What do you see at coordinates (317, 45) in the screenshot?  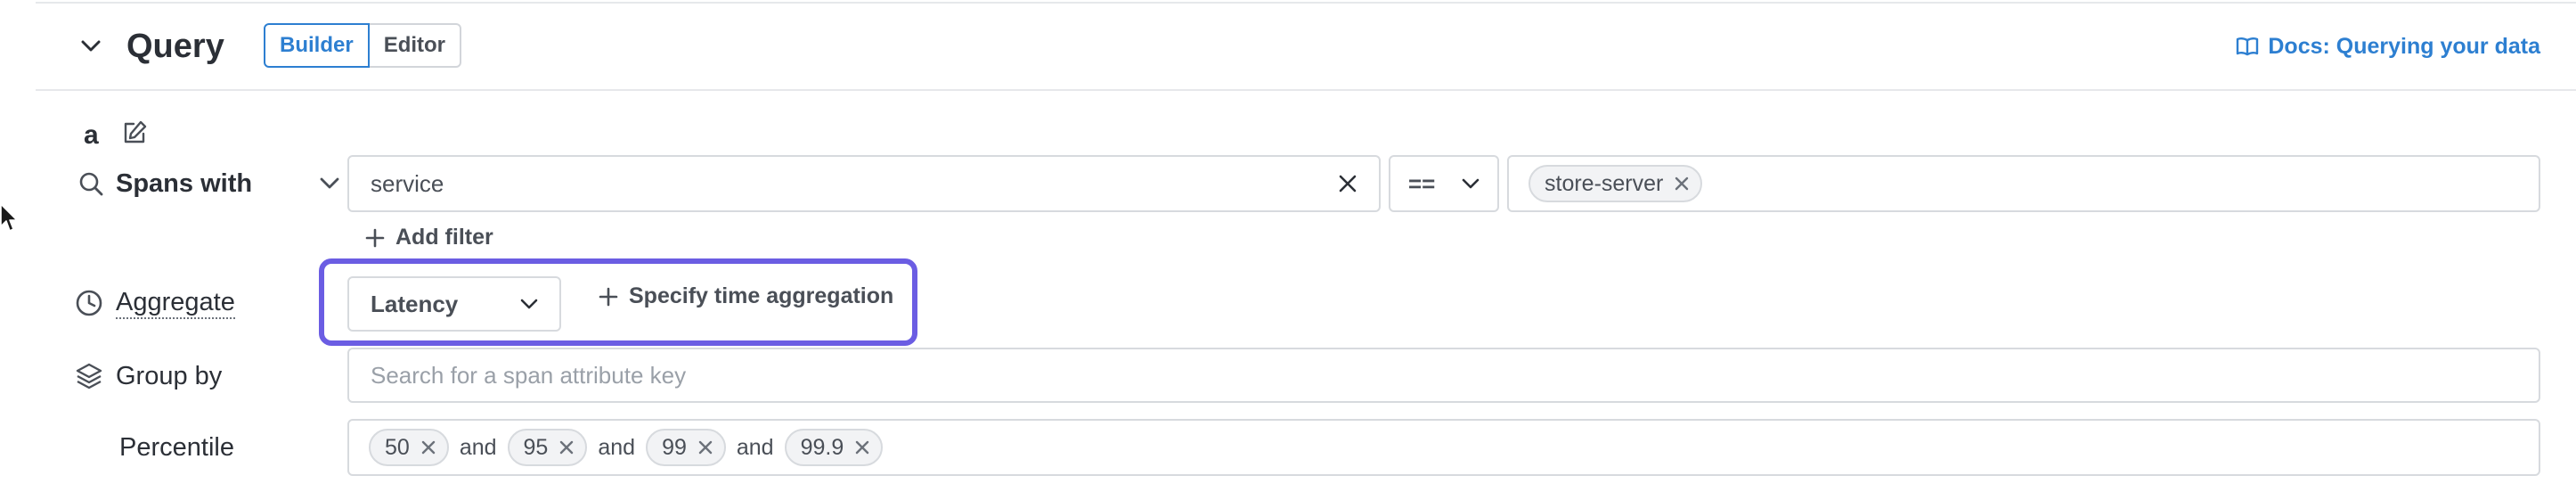 I see `tab-builder: Builder` at bounding box center [317, 45].